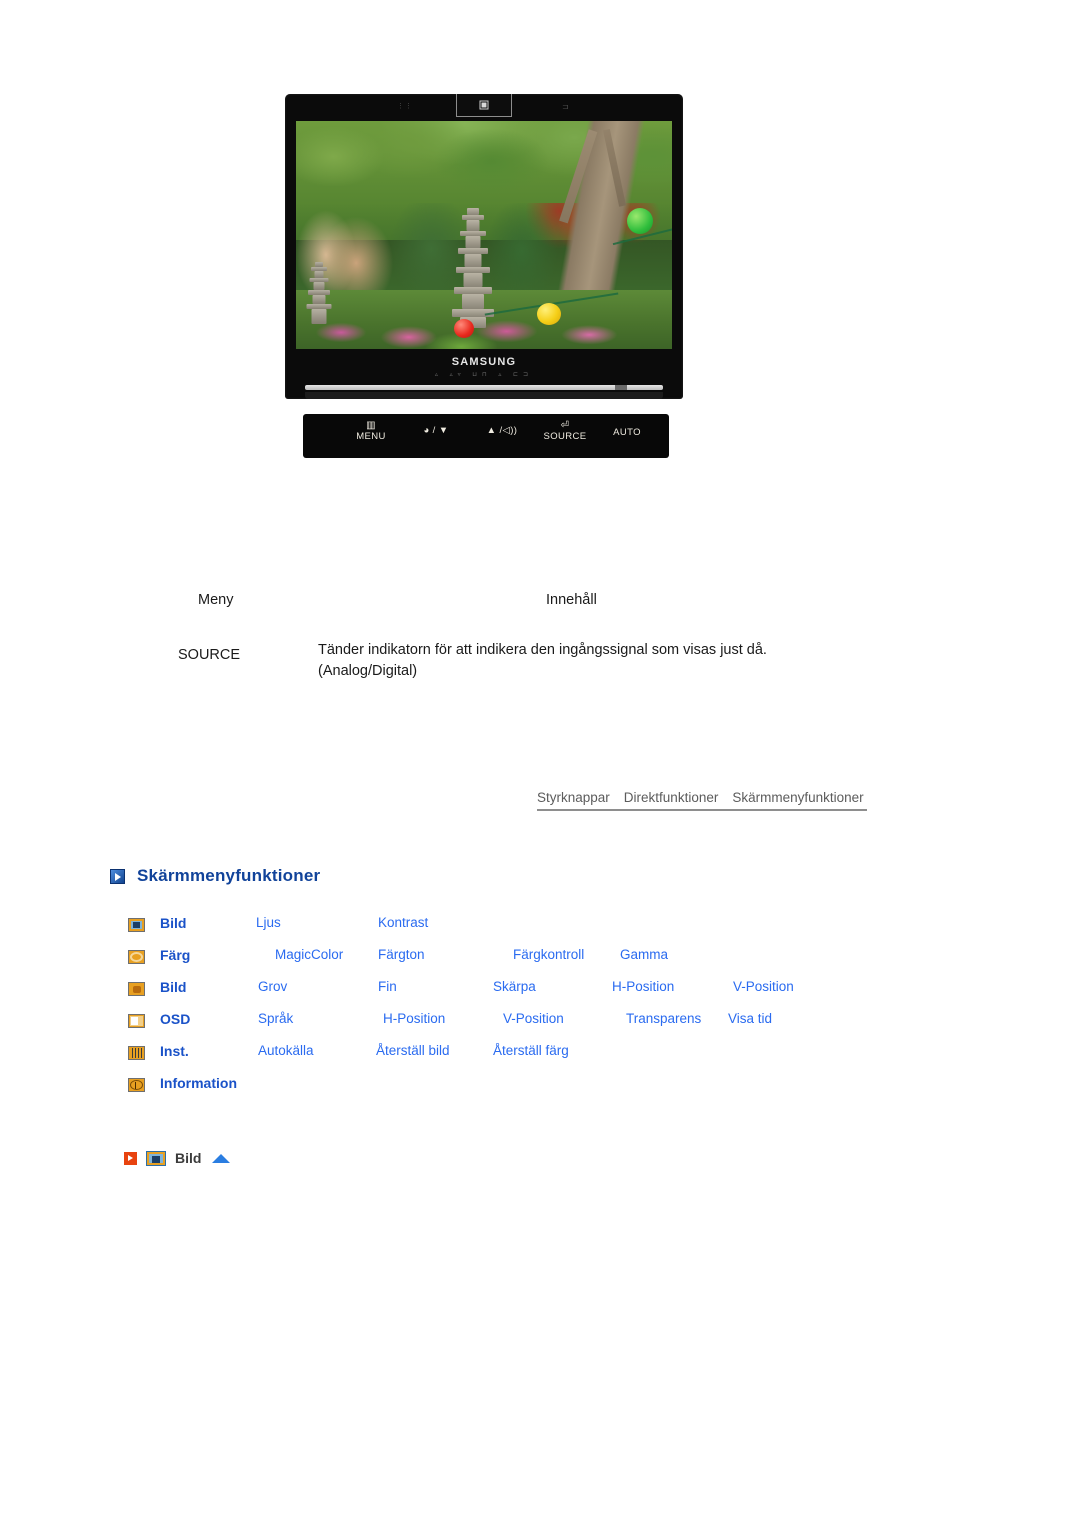  I want to click on bild-section-header: Bild, so click(177, 1158).